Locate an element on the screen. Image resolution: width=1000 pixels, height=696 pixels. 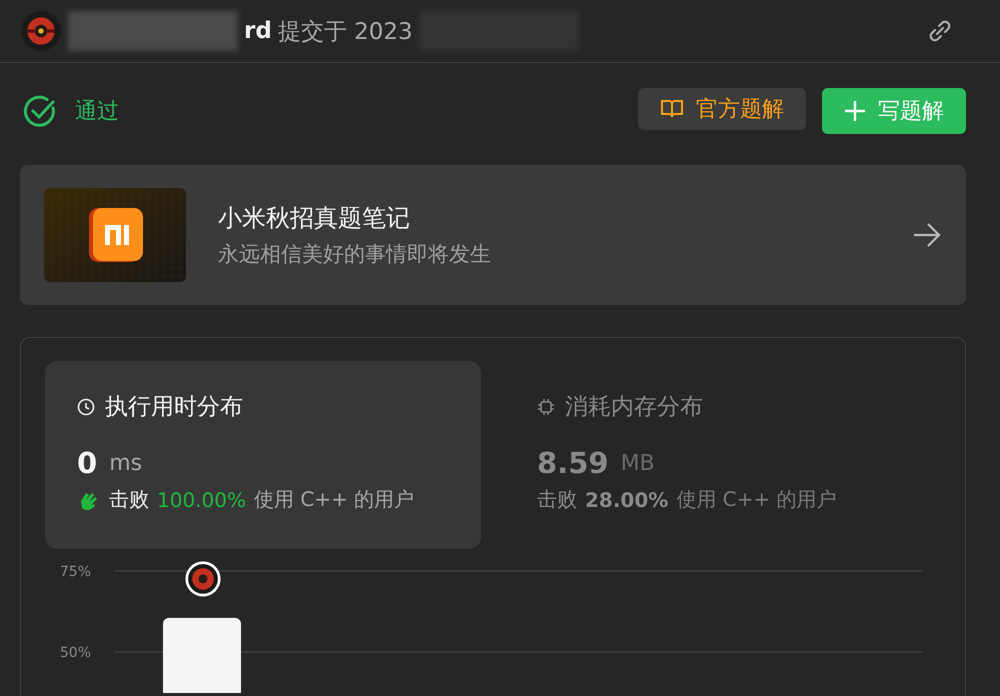
stat-unit: ms is located at coordinates (125, 463).